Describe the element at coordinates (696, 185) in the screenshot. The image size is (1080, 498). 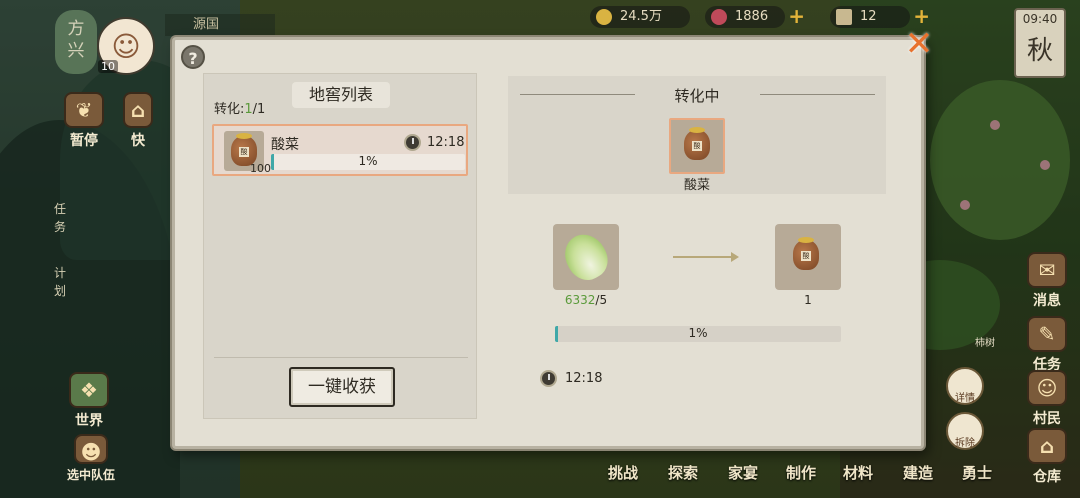
I see `converting-item-name: 酸菜` at that location.